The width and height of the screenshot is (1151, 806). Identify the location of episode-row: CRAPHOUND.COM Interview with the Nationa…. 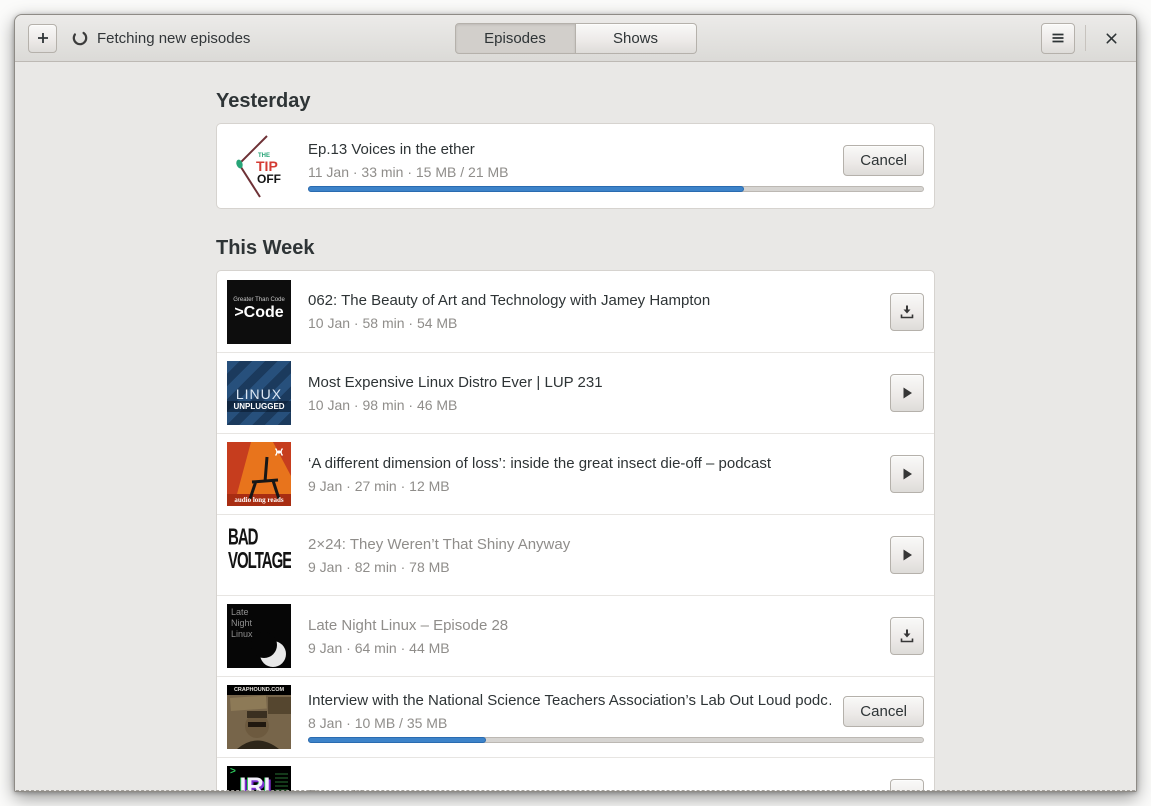
(575, 716).